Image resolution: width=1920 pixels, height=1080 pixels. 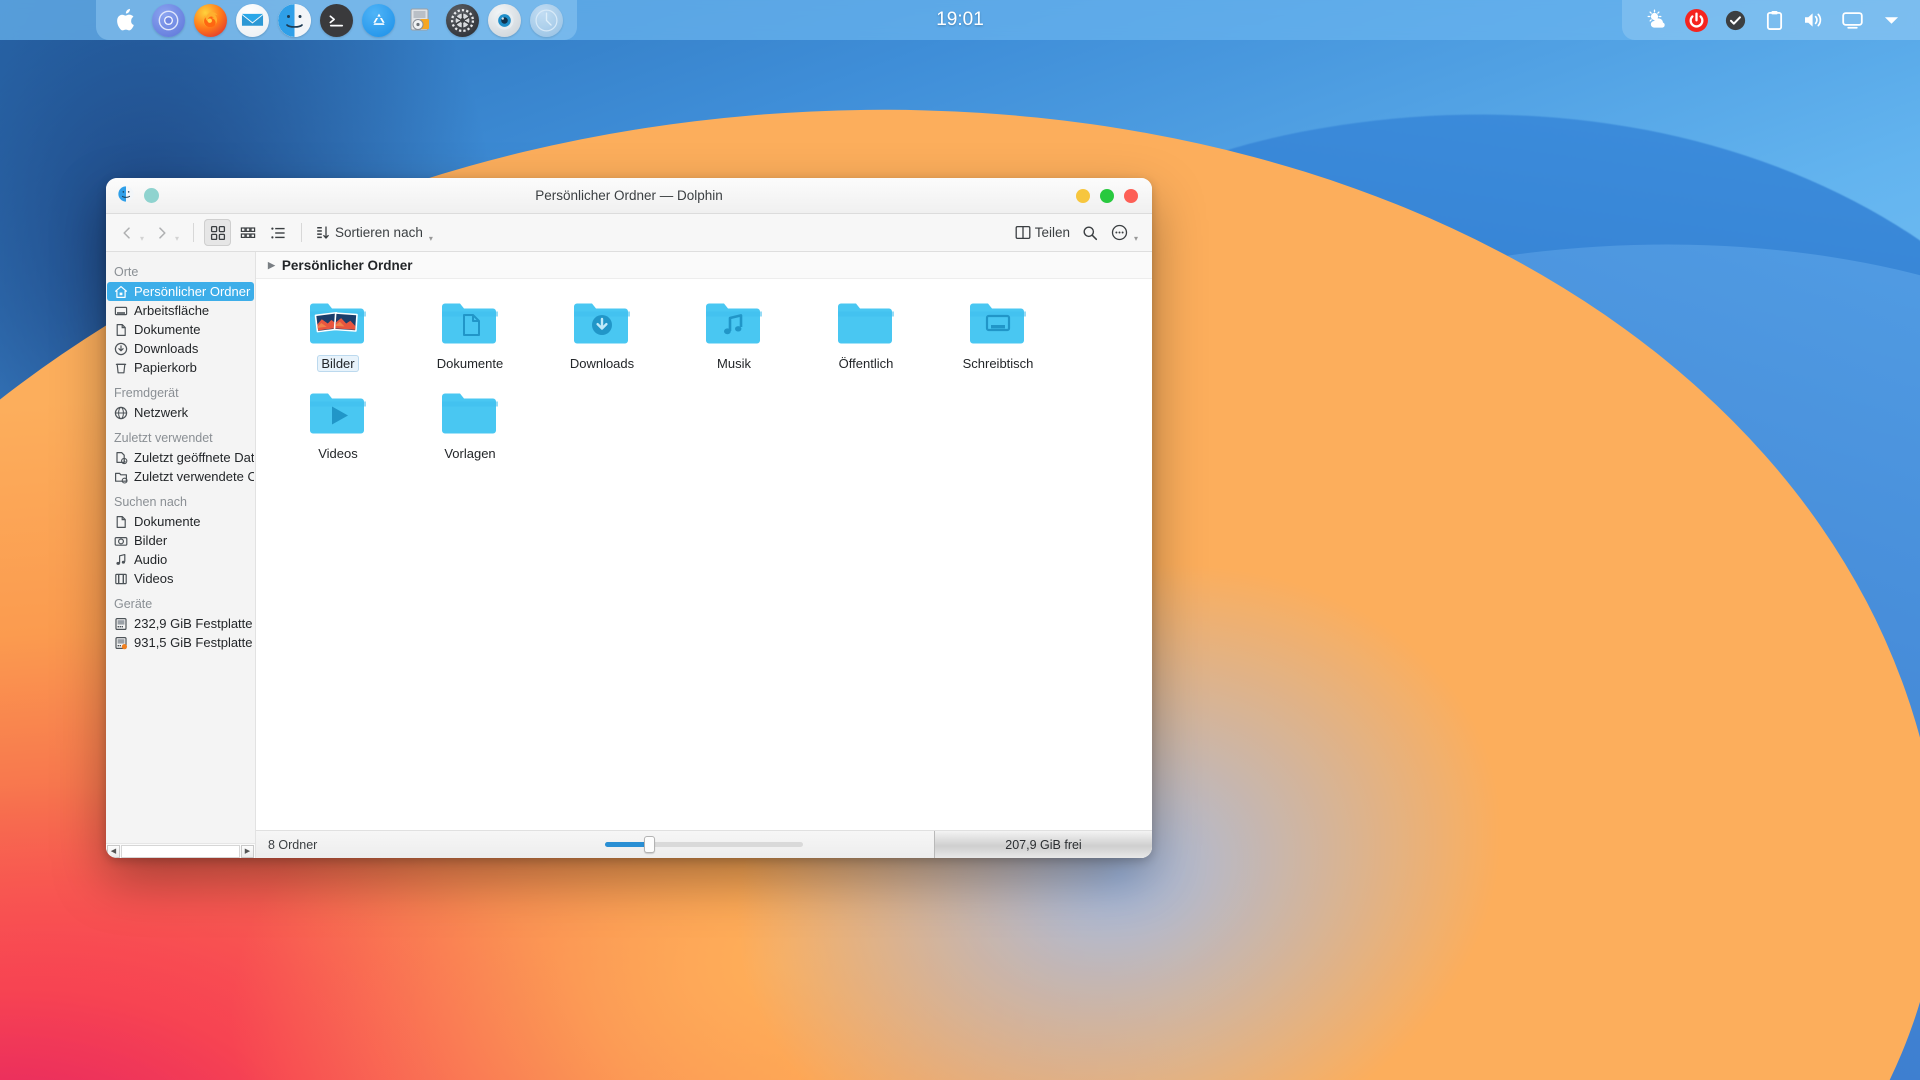 What do you see at coordinates (470, 337) in the screenshot?
I see `file-item-dokumente: Dokumente` at bounding box center [470, 337].